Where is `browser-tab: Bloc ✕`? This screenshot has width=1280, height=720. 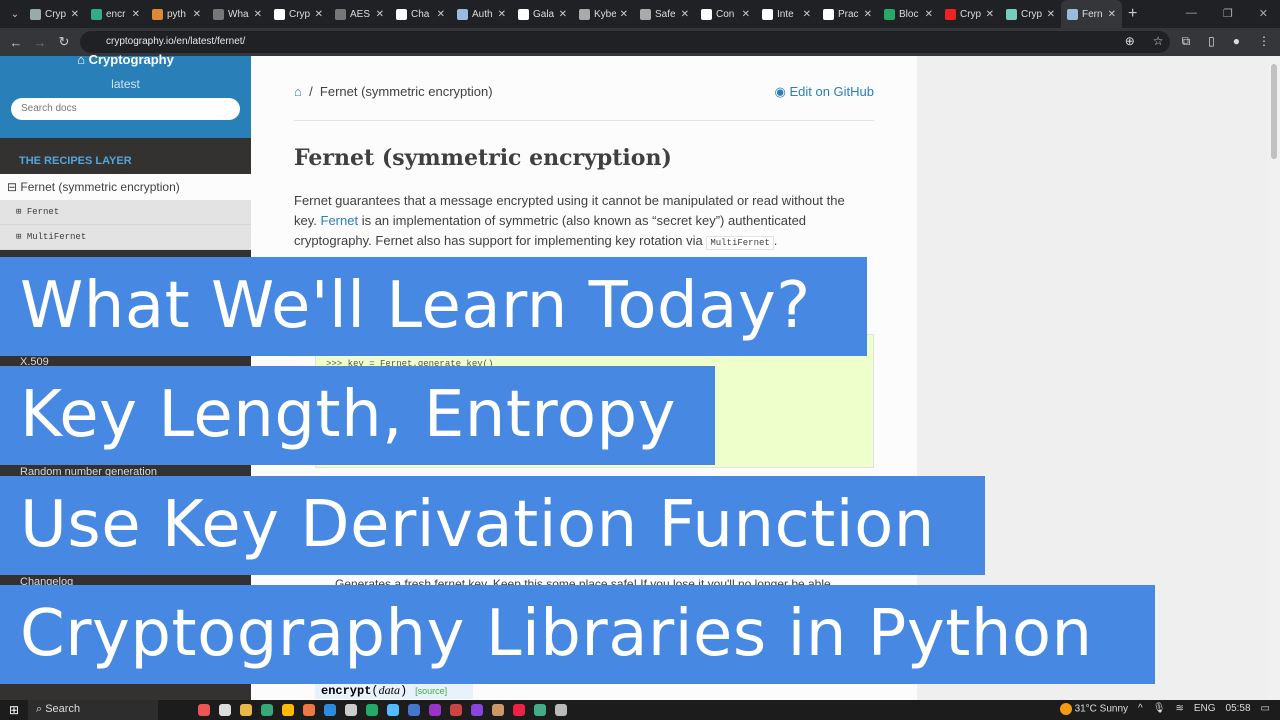
browser-tab: Bloc ✕ is located at coordinates (908, 14).